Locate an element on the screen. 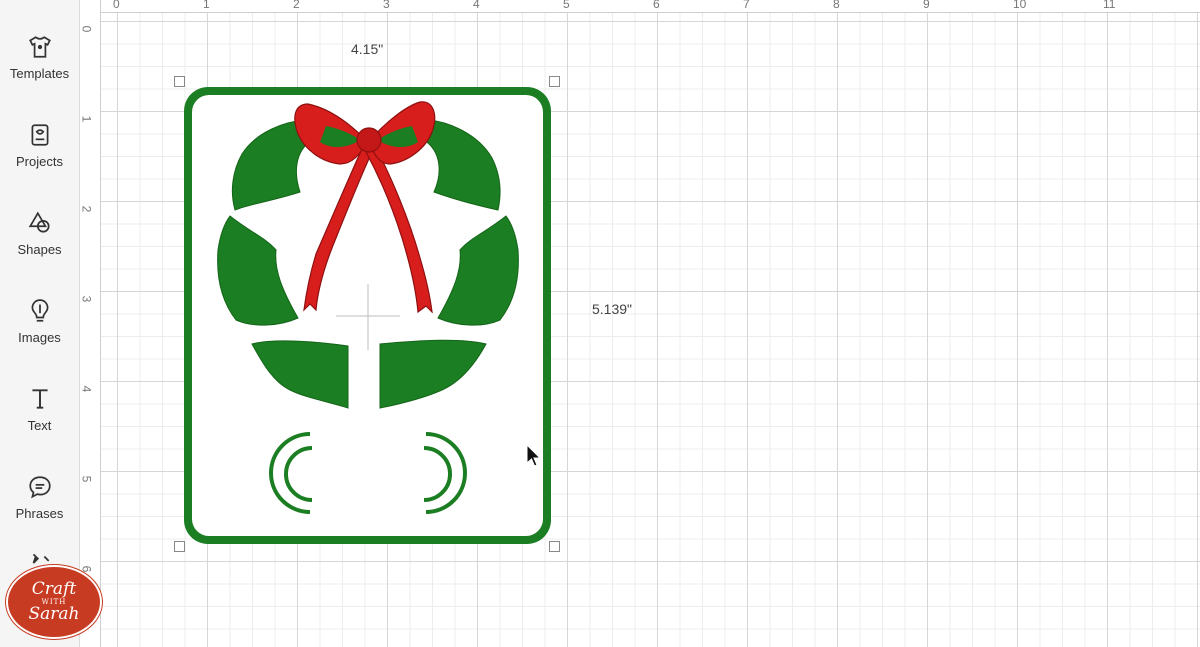 The width and height of the screenshot is (1200, 647). ruler-tick: 11 is located at coordinates (1109, 5).